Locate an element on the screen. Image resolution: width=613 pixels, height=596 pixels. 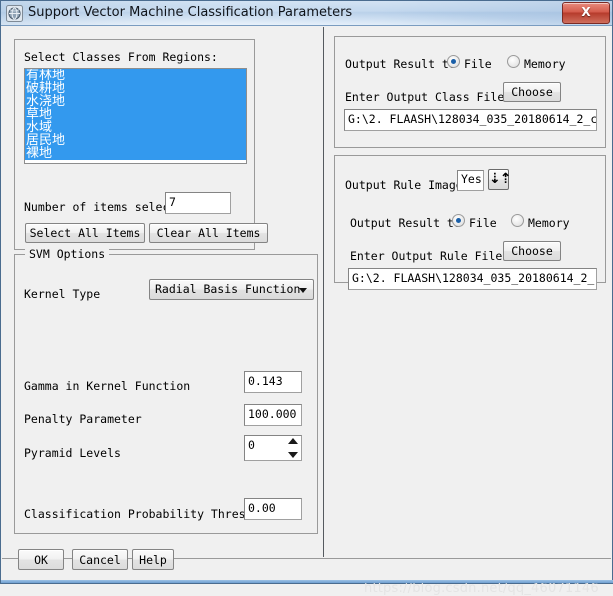
kernel-type-value: Radial Basis Function is located at coordinates (228, 289).